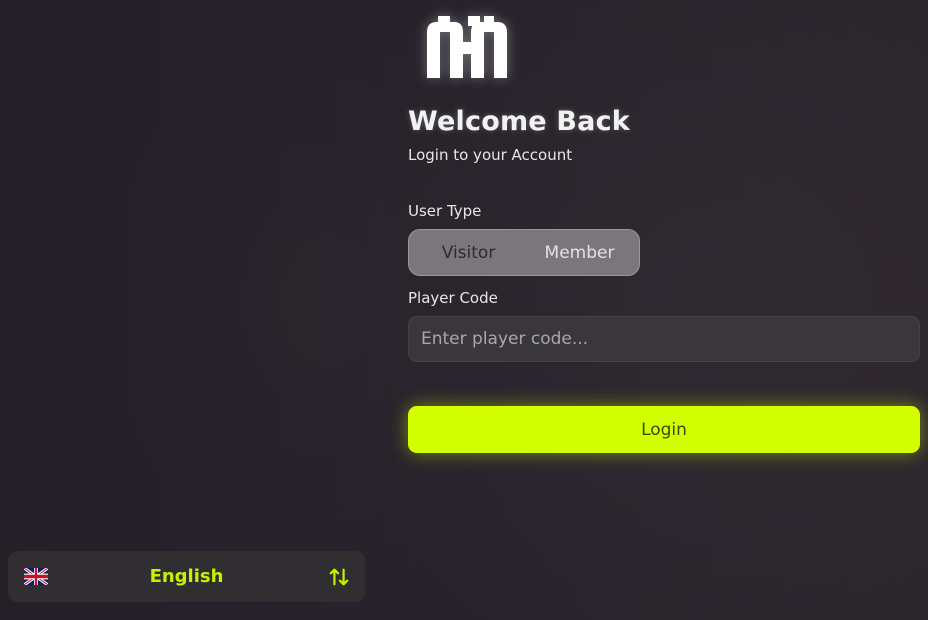 Image resolution: width=928 pixels, height=620 pixels. Describe the element at coordinates (579, 252) in the screenshot. I see `user-type-member-option: Member` at that location.